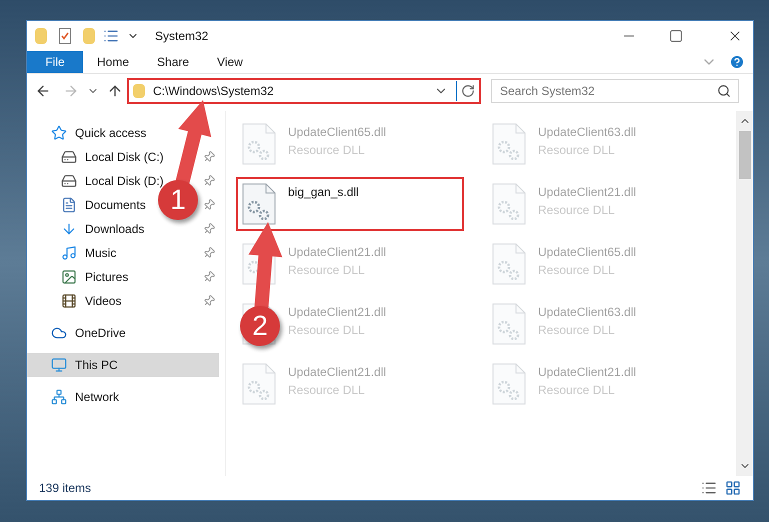 This screenshot has height=522, width=769. I want to click on sidebar-item: Music, so click(100, 253).